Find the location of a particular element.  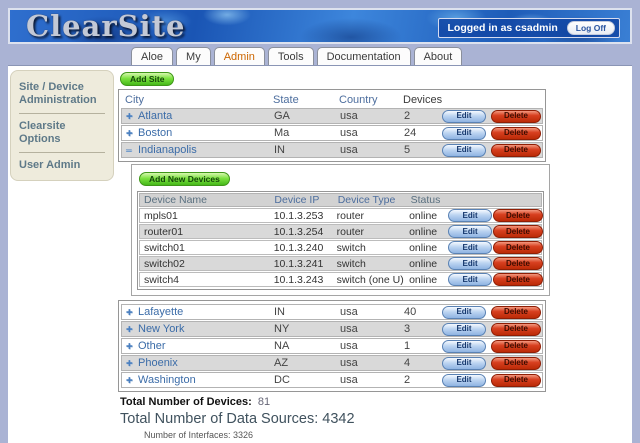

header-banner: ClearSite Logged in as csadmin Log Off is located at coordinates (320, 26).